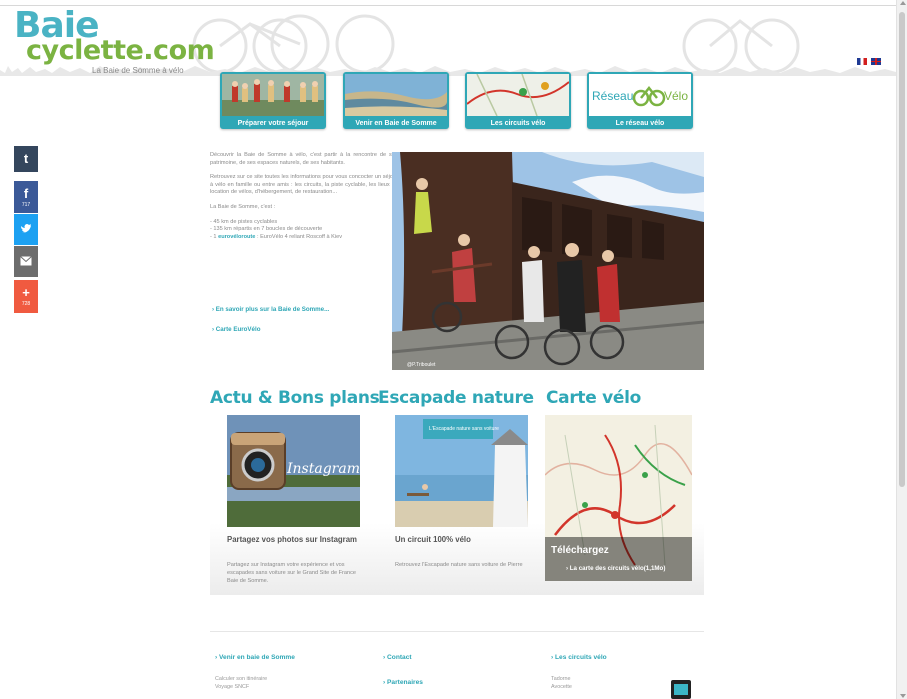 This screenshot has width=907, height=699. What do you see at coordinates (612, 96) in the screenshot?
I see `reseau-text: Réseau` at bounding box center [612, 96].